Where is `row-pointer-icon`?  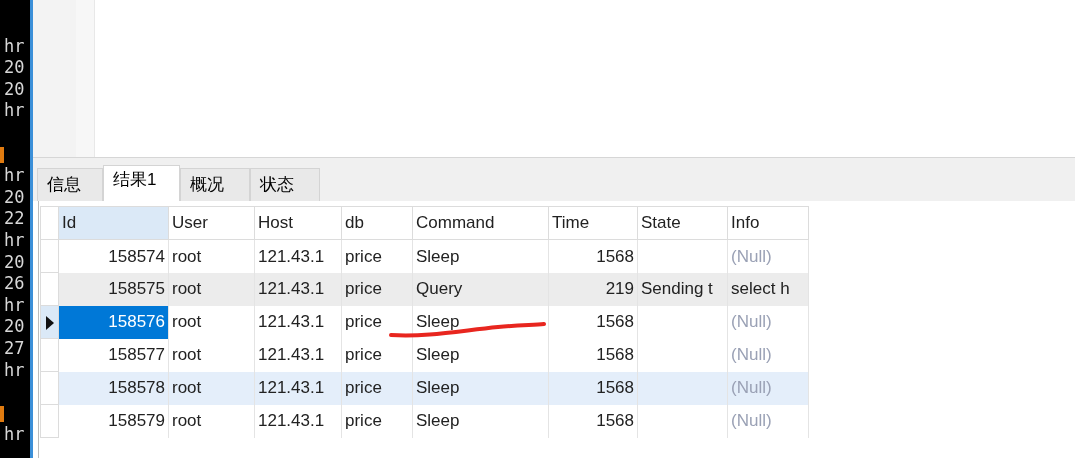
row-pointer-icon is located at coordinates (49, 322).